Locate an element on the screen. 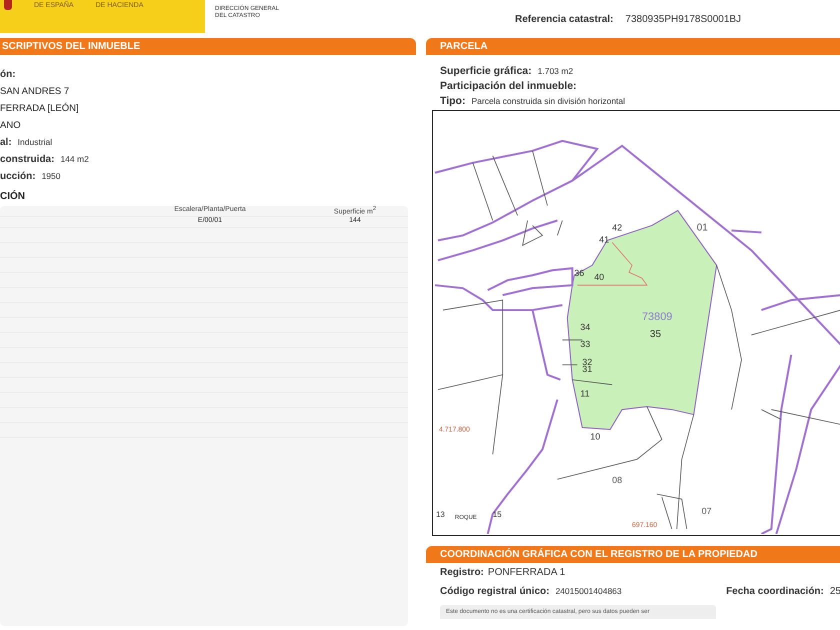 This screenshot has height=630, width=840. field-label: Registro: is located at coordinates (462, 572).